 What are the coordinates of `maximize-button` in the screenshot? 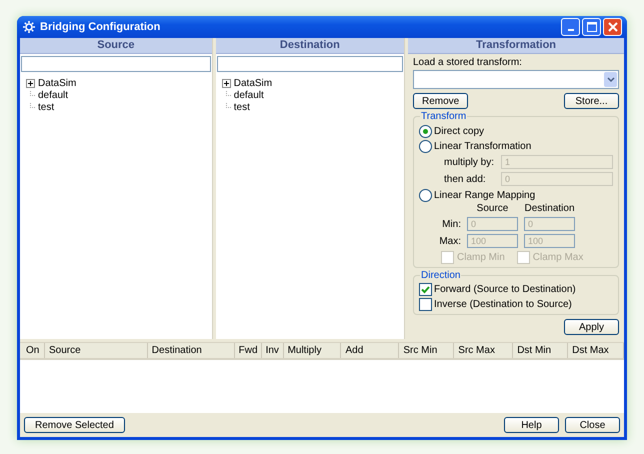 It's located at (591, 27).